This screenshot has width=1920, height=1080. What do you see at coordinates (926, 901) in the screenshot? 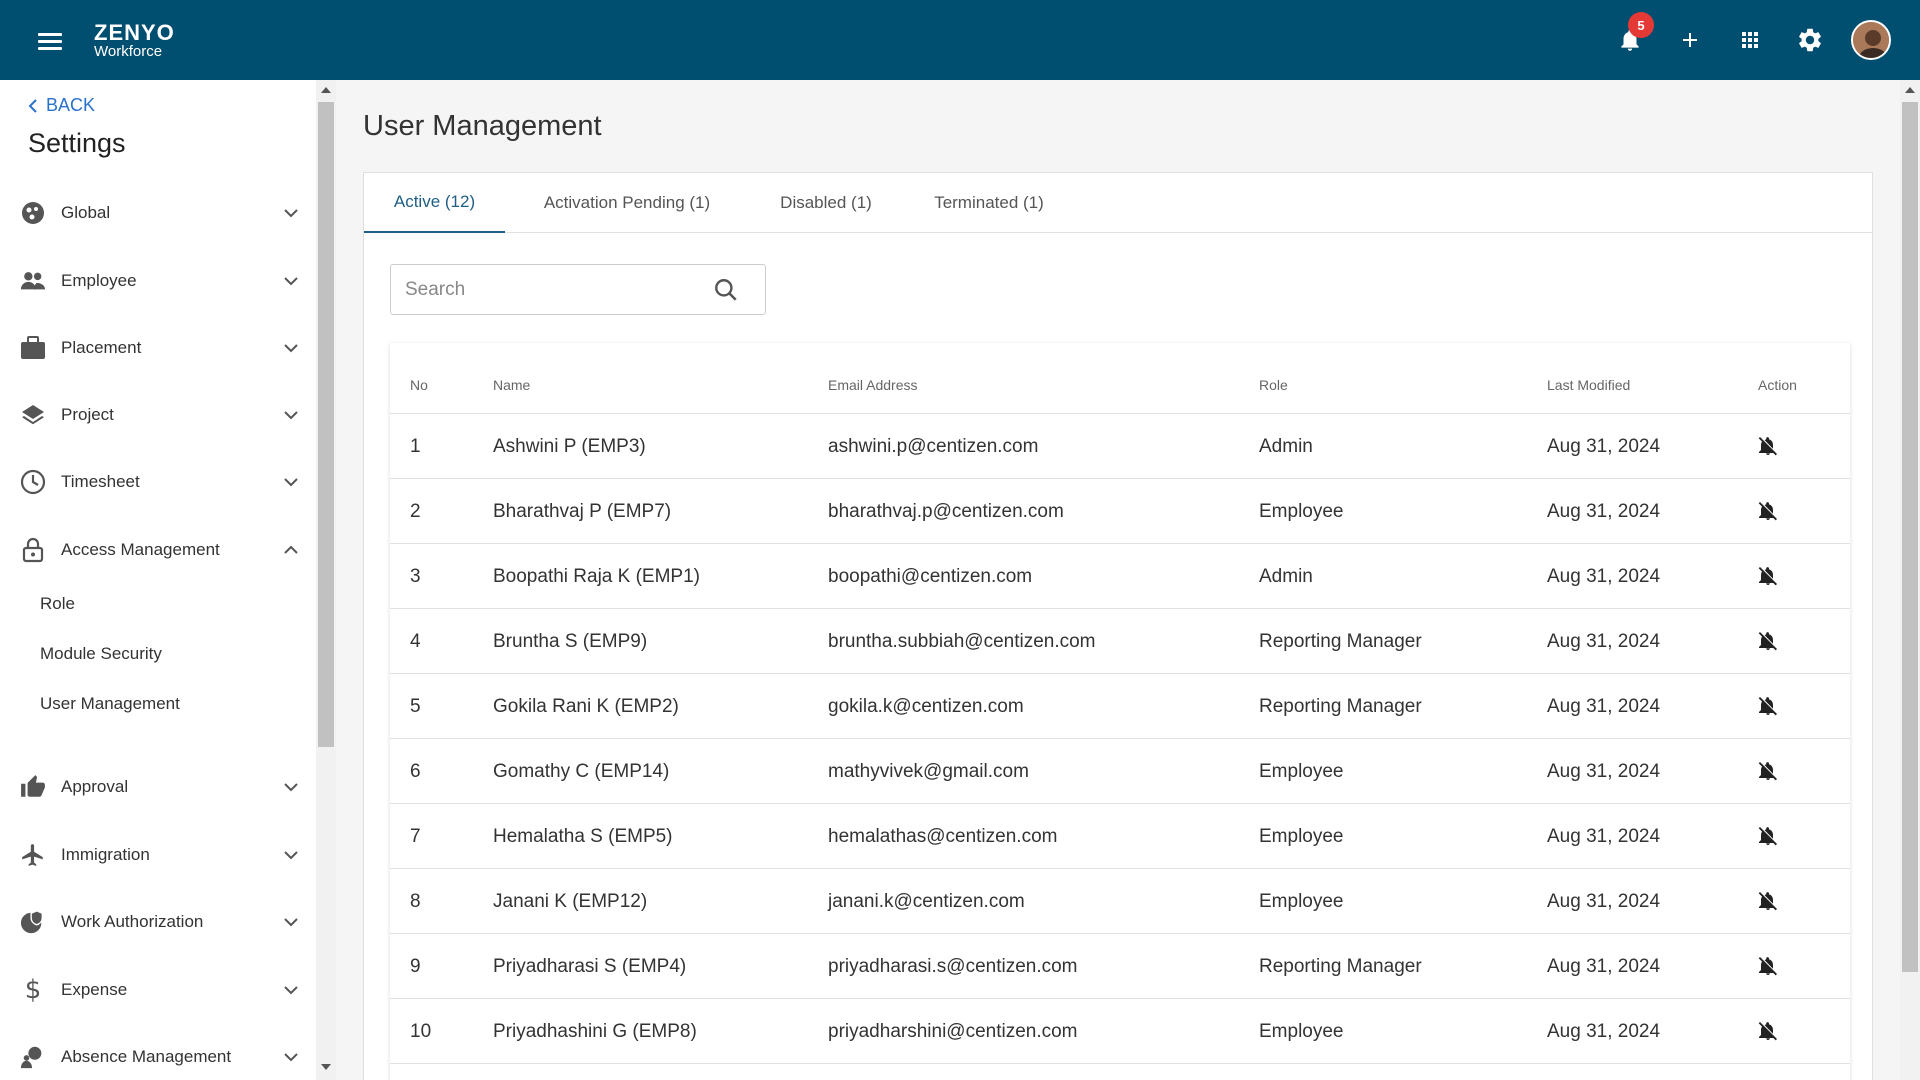
I see `cell-email: janani.k@centizen.com` at bounding box center [926, 901].